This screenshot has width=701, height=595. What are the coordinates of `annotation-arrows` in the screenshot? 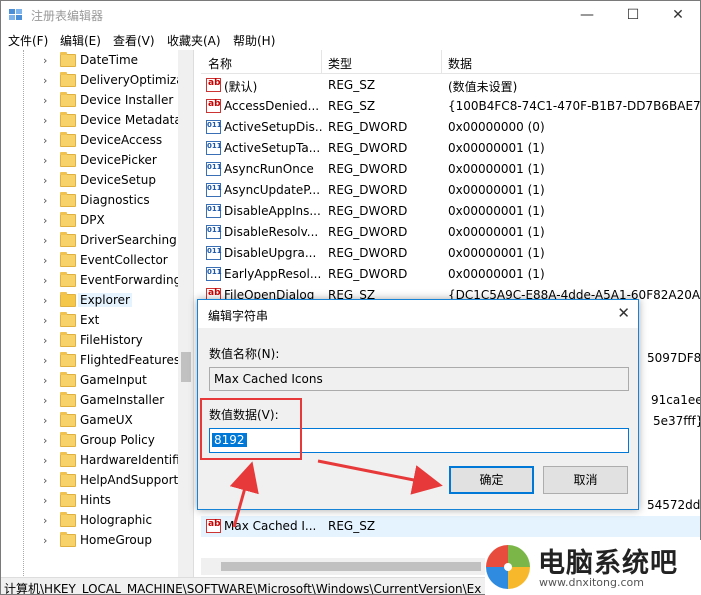 It's located at (336, 493).